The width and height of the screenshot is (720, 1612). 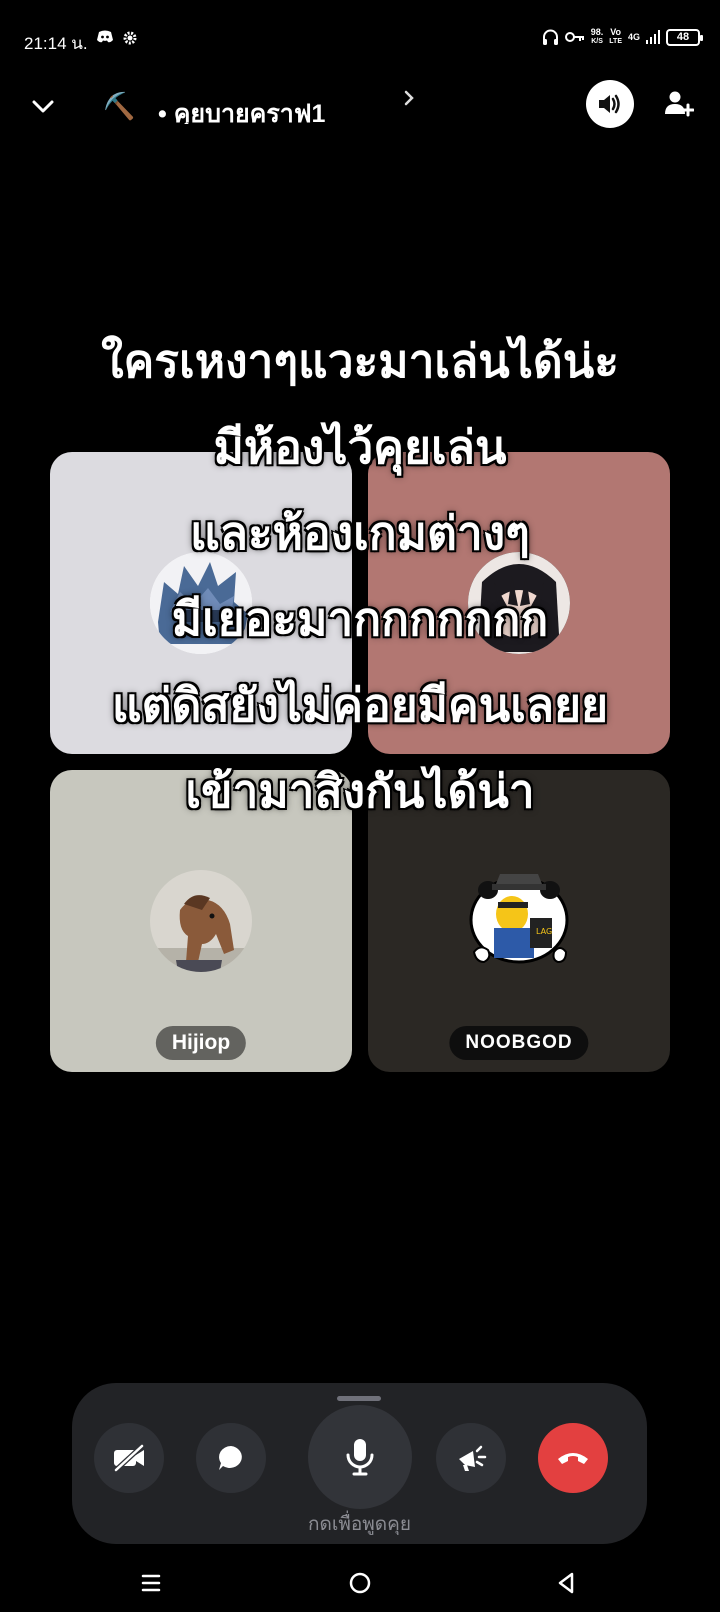 I want to click on recent-apps-button, so click(x=151, y=1583).